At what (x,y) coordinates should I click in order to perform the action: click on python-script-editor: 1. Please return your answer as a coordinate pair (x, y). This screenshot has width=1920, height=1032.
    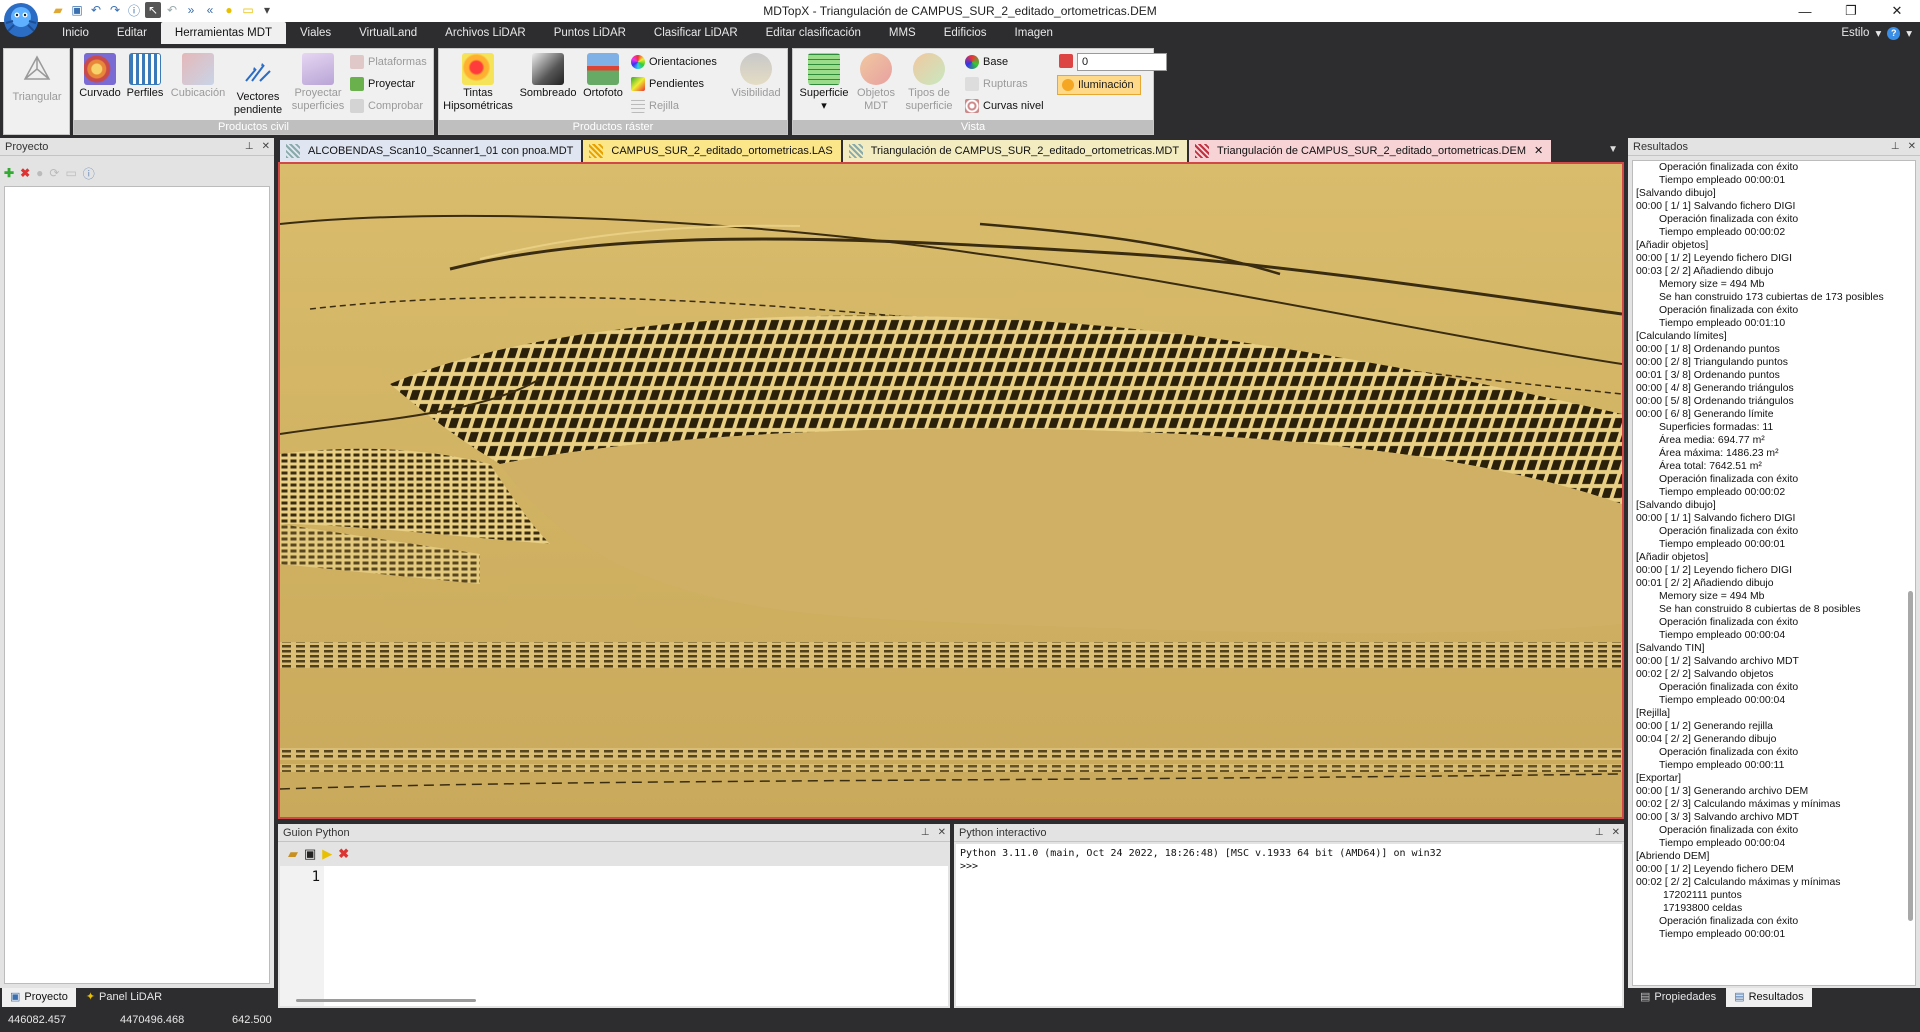
    Looking at the image, I should click on (614, 936).